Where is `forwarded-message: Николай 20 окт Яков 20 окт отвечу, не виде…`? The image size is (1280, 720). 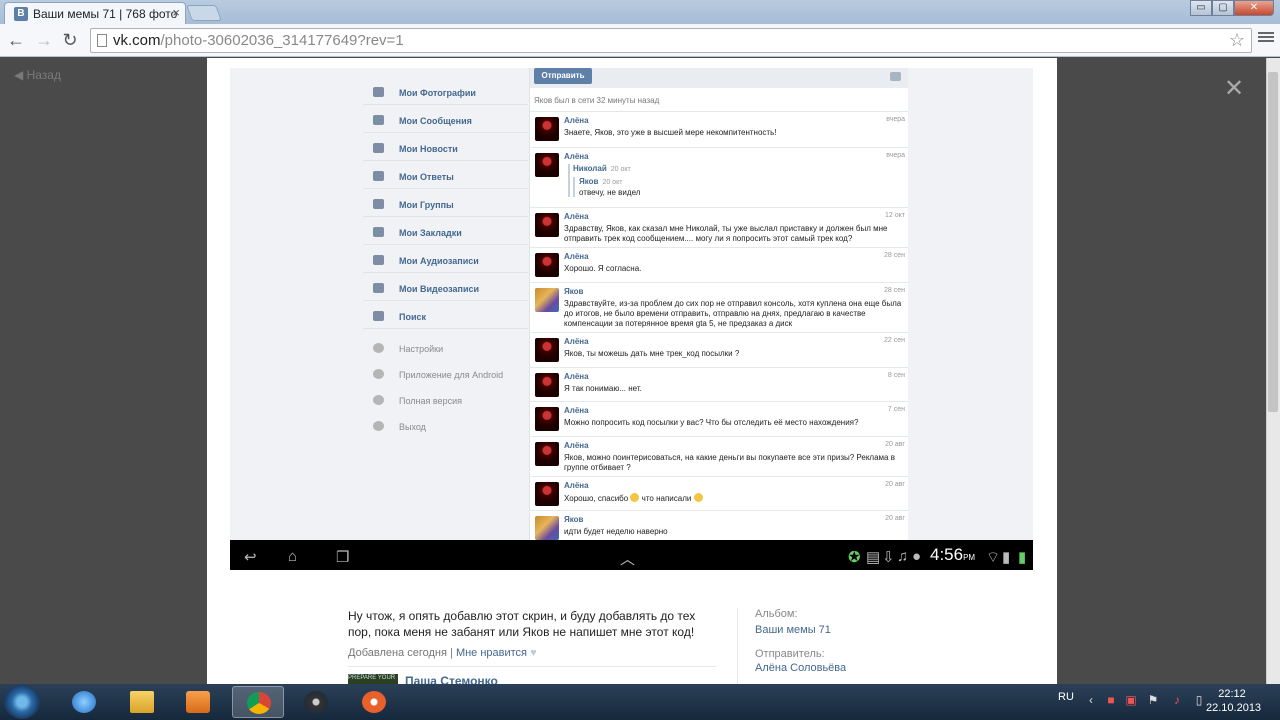 forwarded-message: Николай 20 окт Яков 20 окт отвечу, не виде… is located at coordinates (733, 180).